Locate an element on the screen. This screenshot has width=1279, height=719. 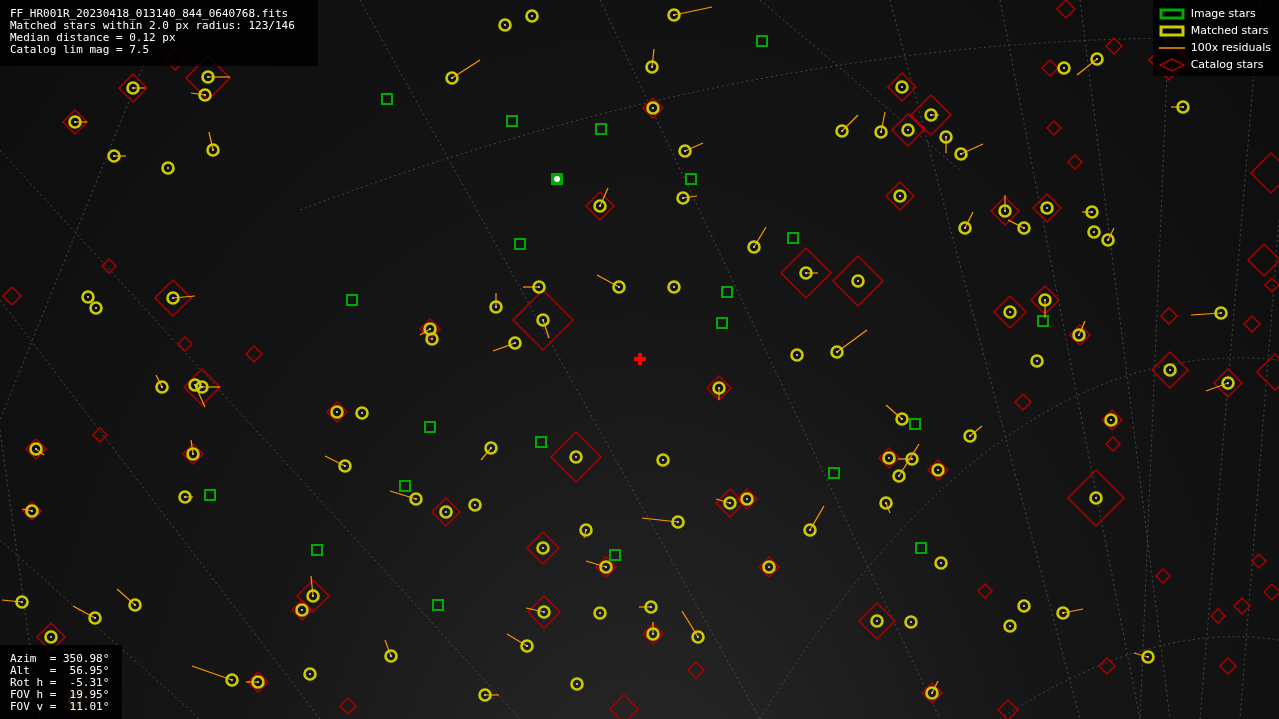
legend-label: Catalog stars is located at coordinates (1227, 64).